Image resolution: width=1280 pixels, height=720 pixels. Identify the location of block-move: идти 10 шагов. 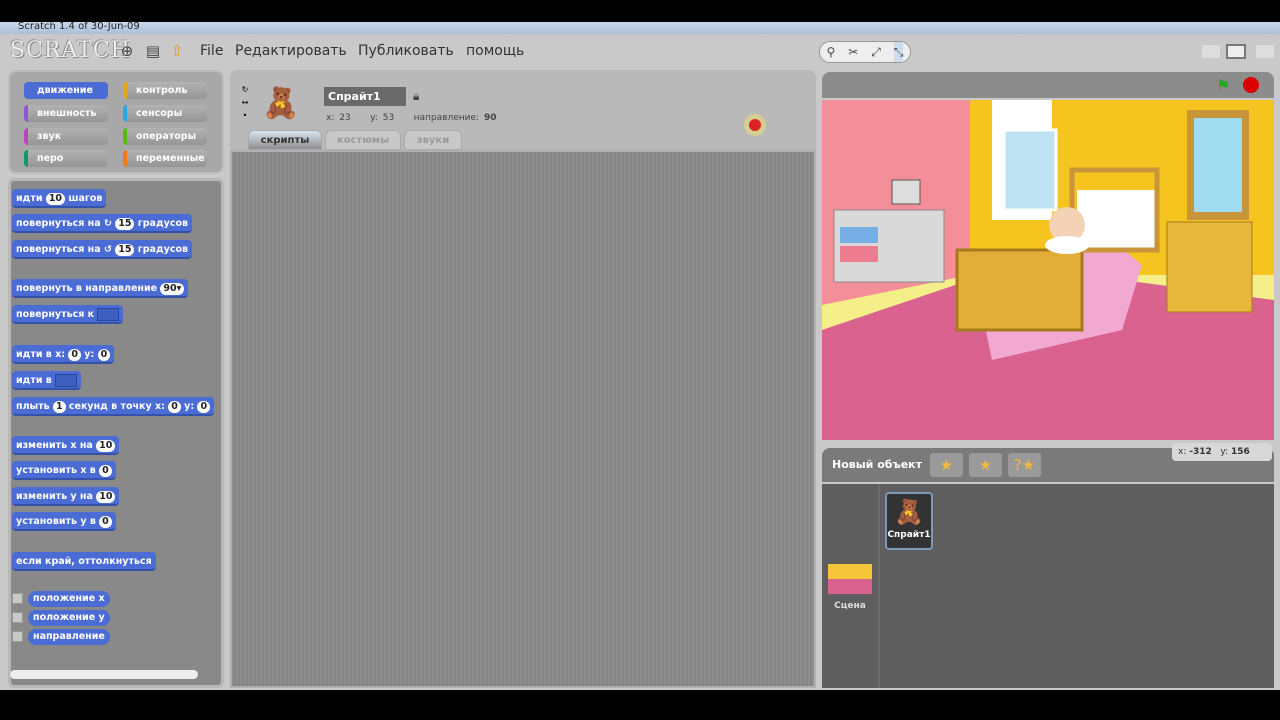
(59, 198).